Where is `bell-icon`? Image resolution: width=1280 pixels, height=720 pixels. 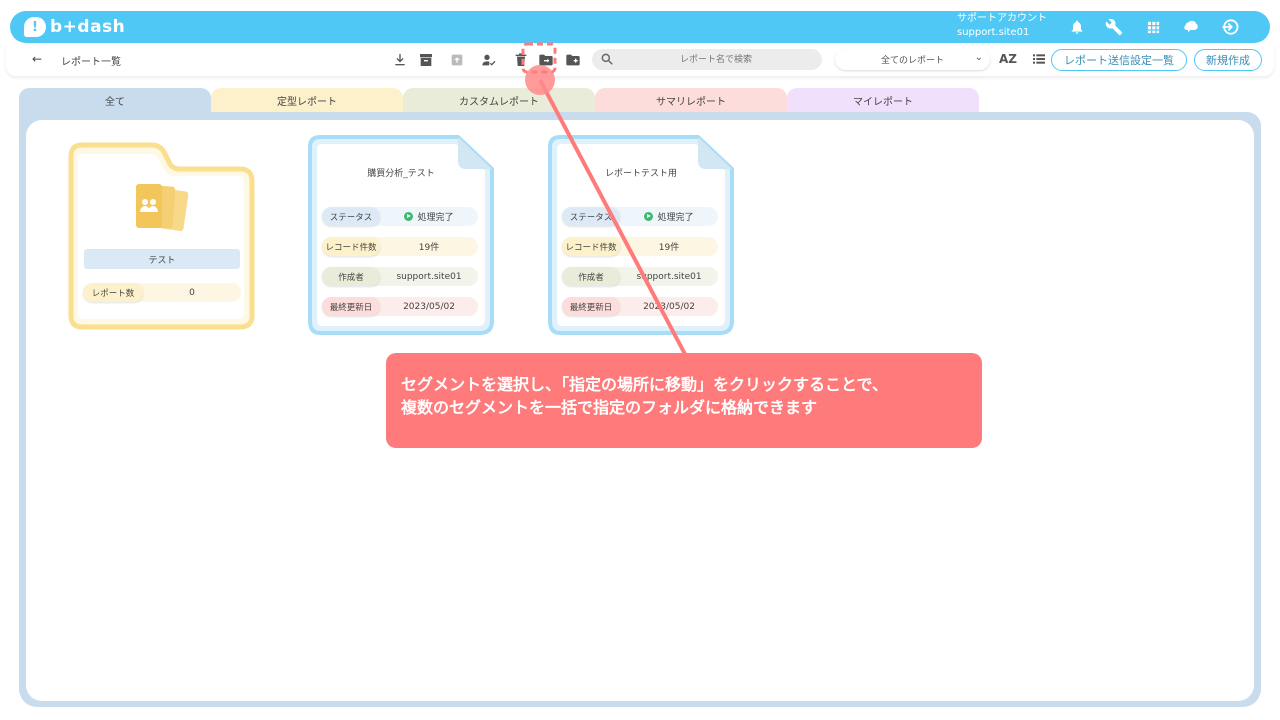 bell-icon is located at coordinates (1077, 27).